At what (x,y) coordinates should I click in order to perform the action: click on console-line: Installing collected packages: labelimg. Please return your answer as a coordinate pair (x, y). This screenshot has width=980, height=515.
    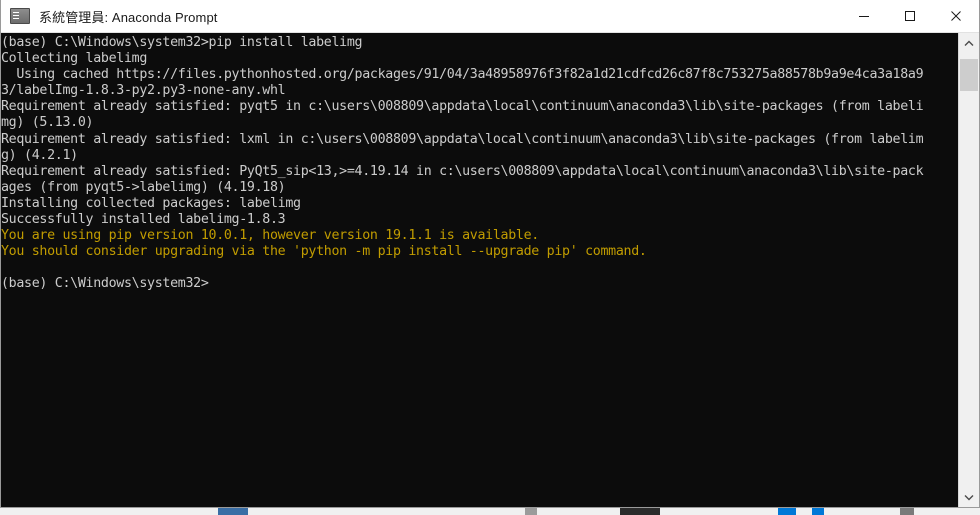
    Looking at the image, I should click on (151, 203).